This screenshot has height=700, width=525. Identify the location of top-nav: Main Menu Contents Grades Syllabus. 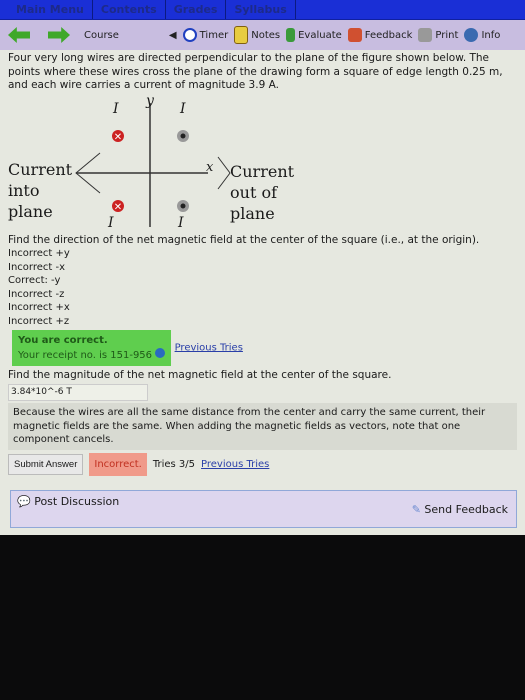
(262, 10).